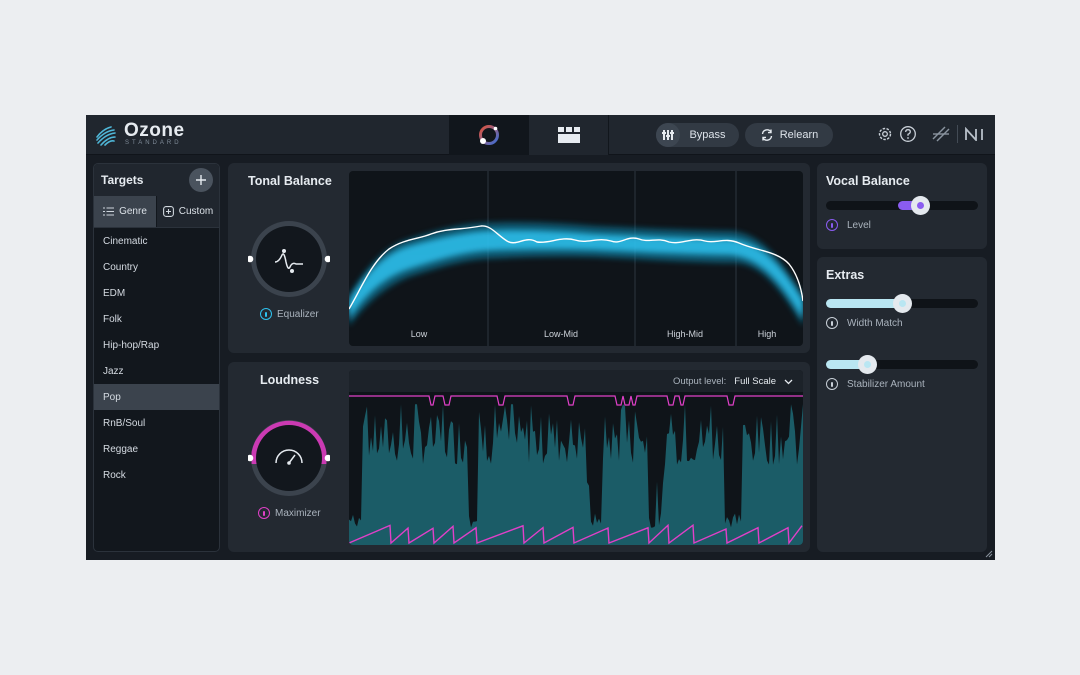 The width and height of the screenshot is (1080, 675). I want to click on width-match-thumb, so click(902, 303).